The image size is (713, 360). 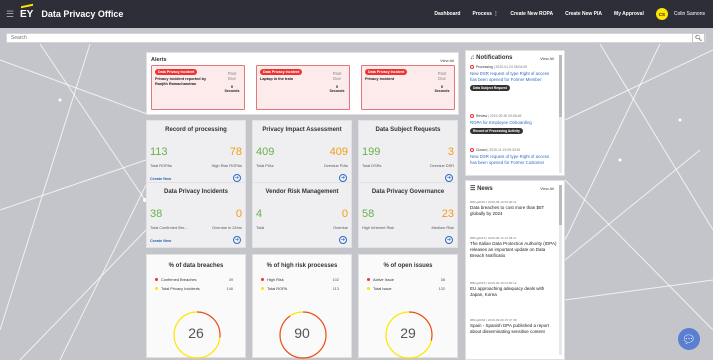 I want to click on news-view-all-link: View All, so click(x=547, y=188).